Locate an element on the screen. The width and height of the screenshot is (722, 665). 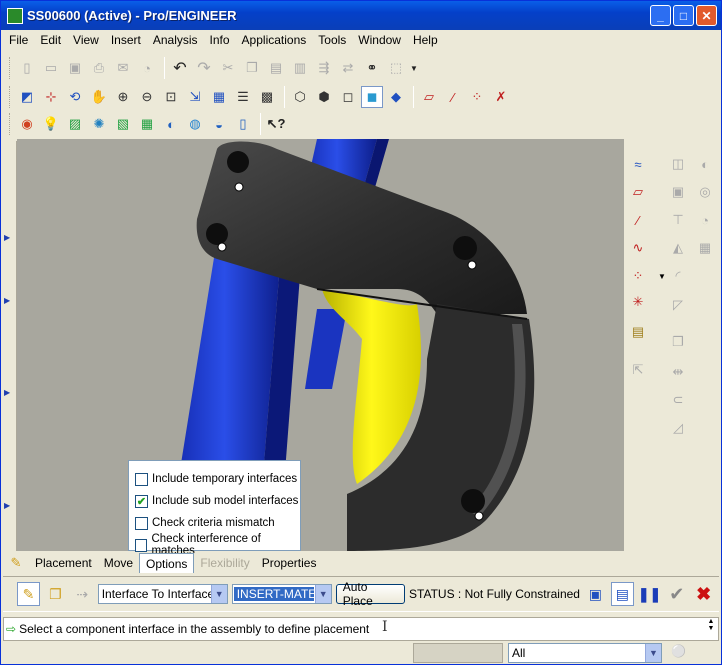
separate-window-icon: ❐ is located at coordinates (55, 594).